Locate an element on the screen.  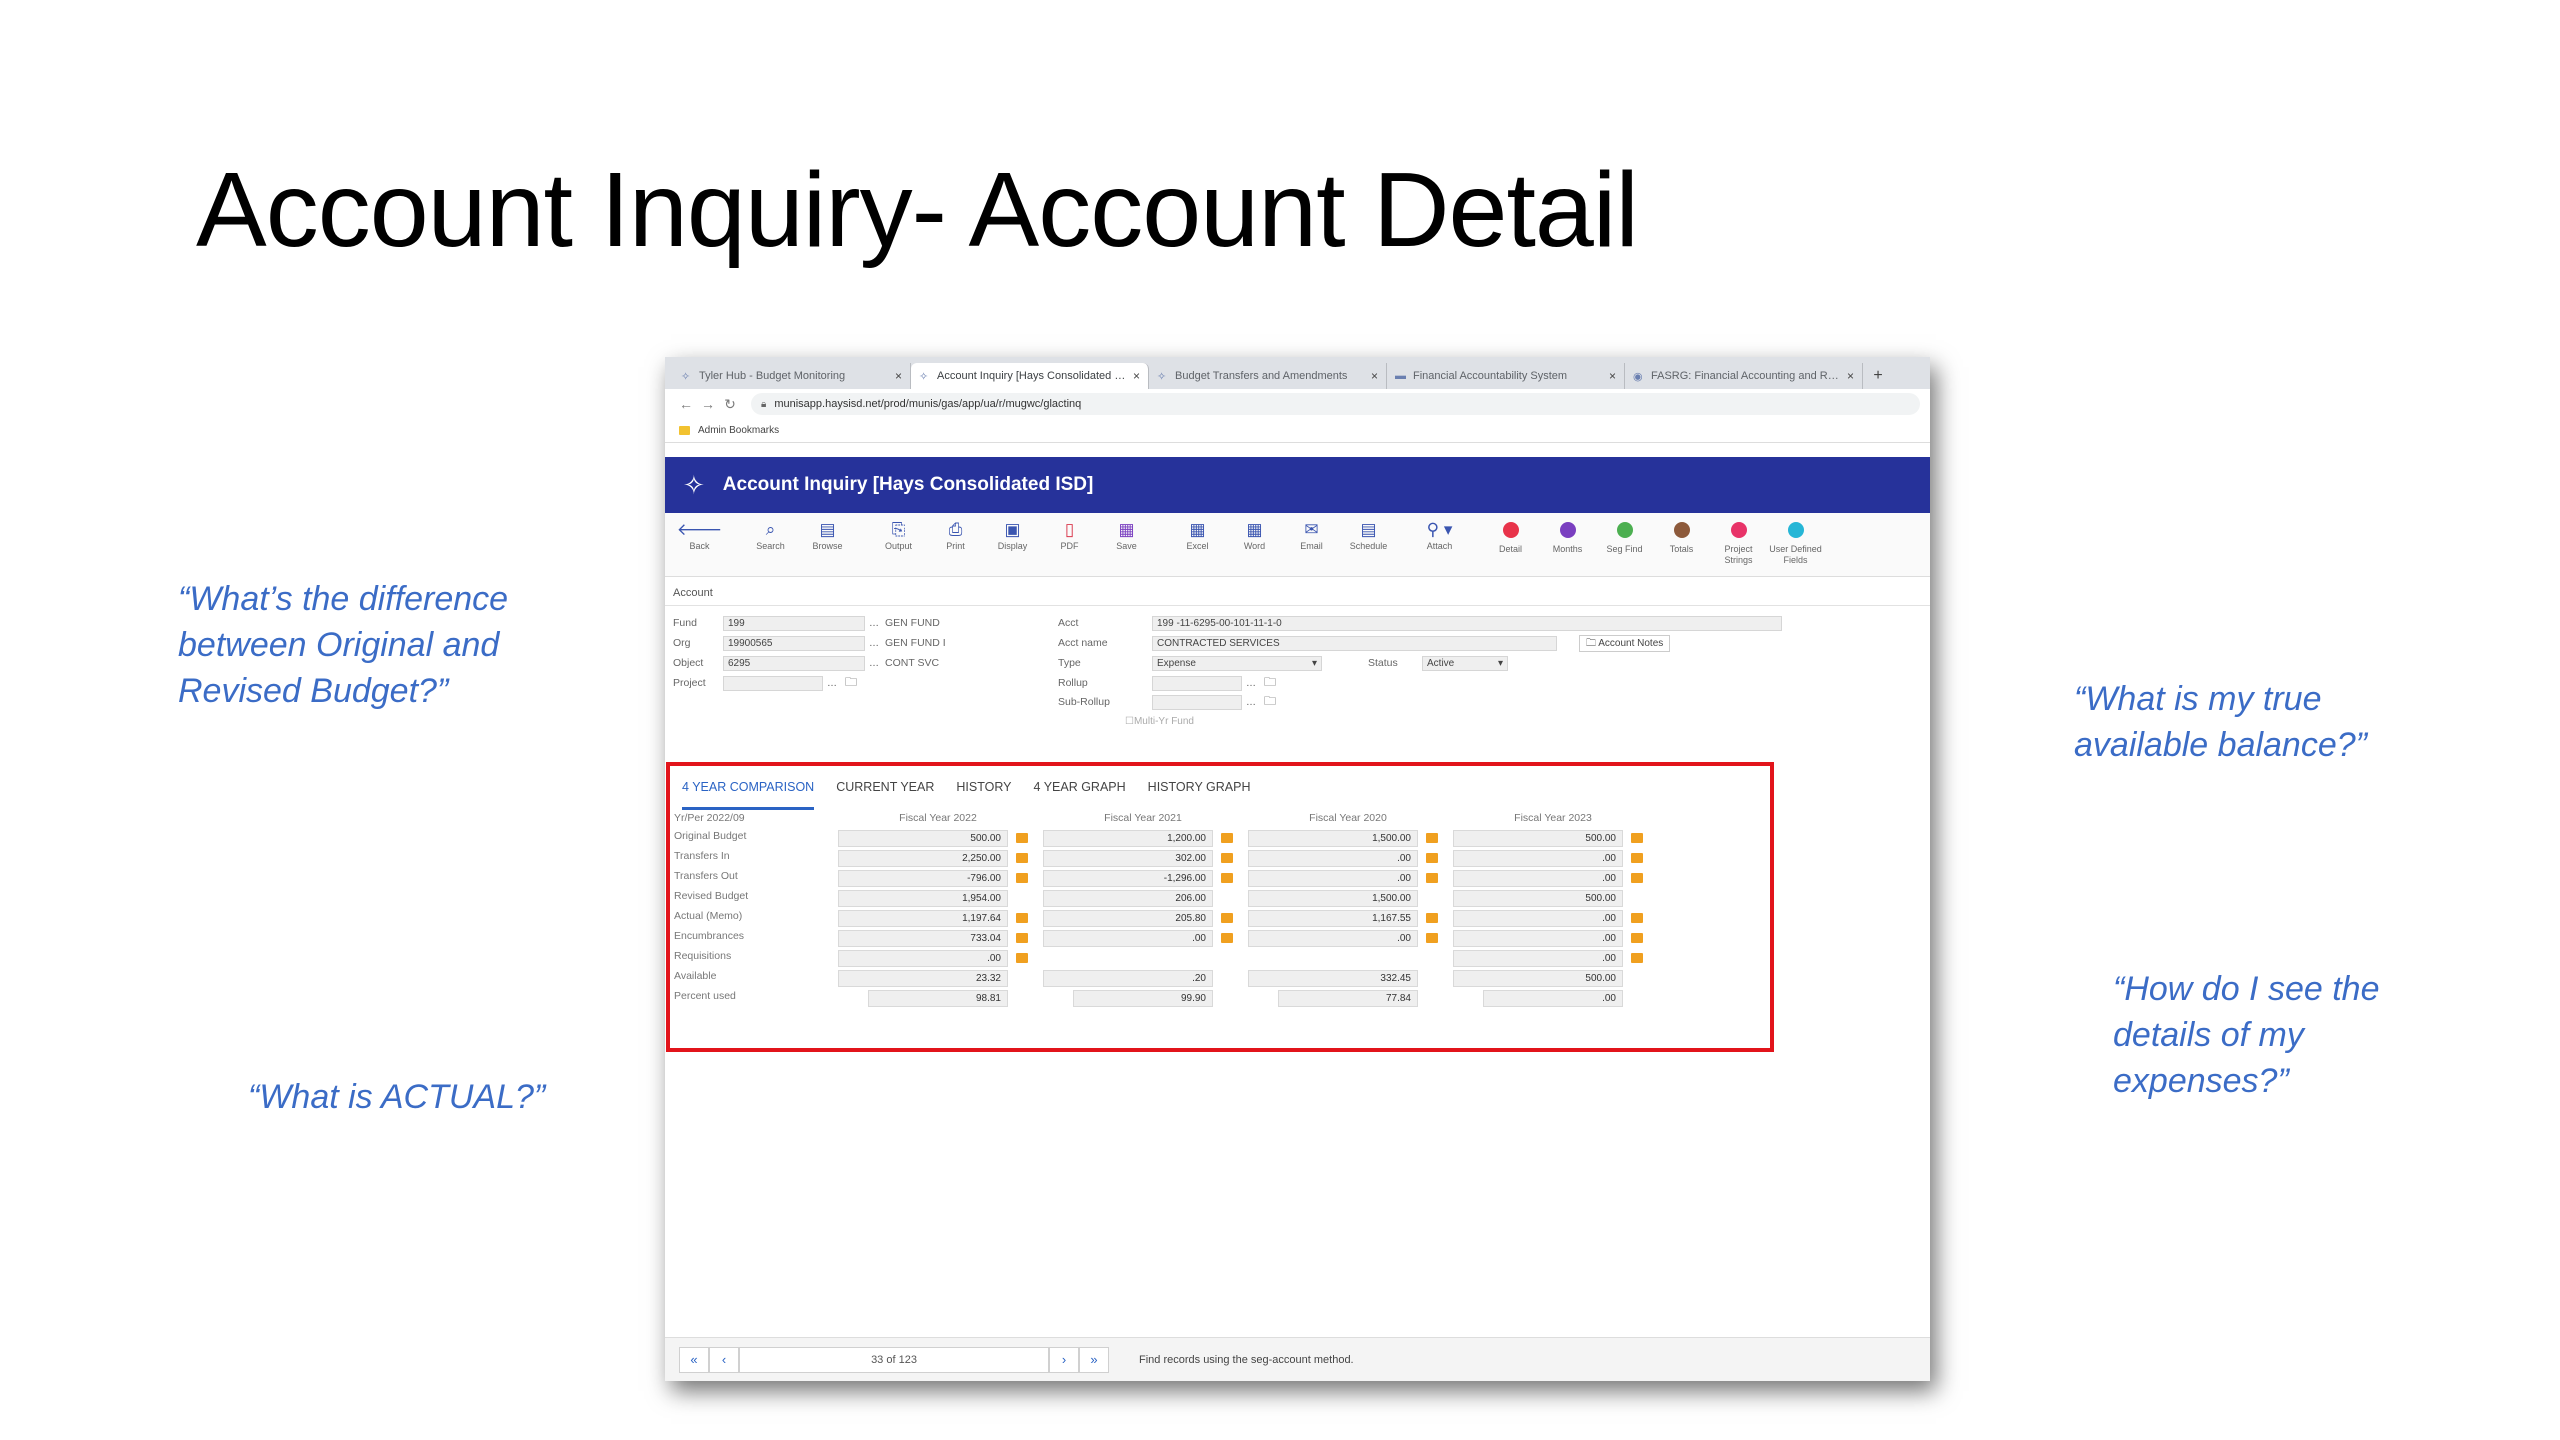
type-label: Type is located at coordinates (1069, 663).